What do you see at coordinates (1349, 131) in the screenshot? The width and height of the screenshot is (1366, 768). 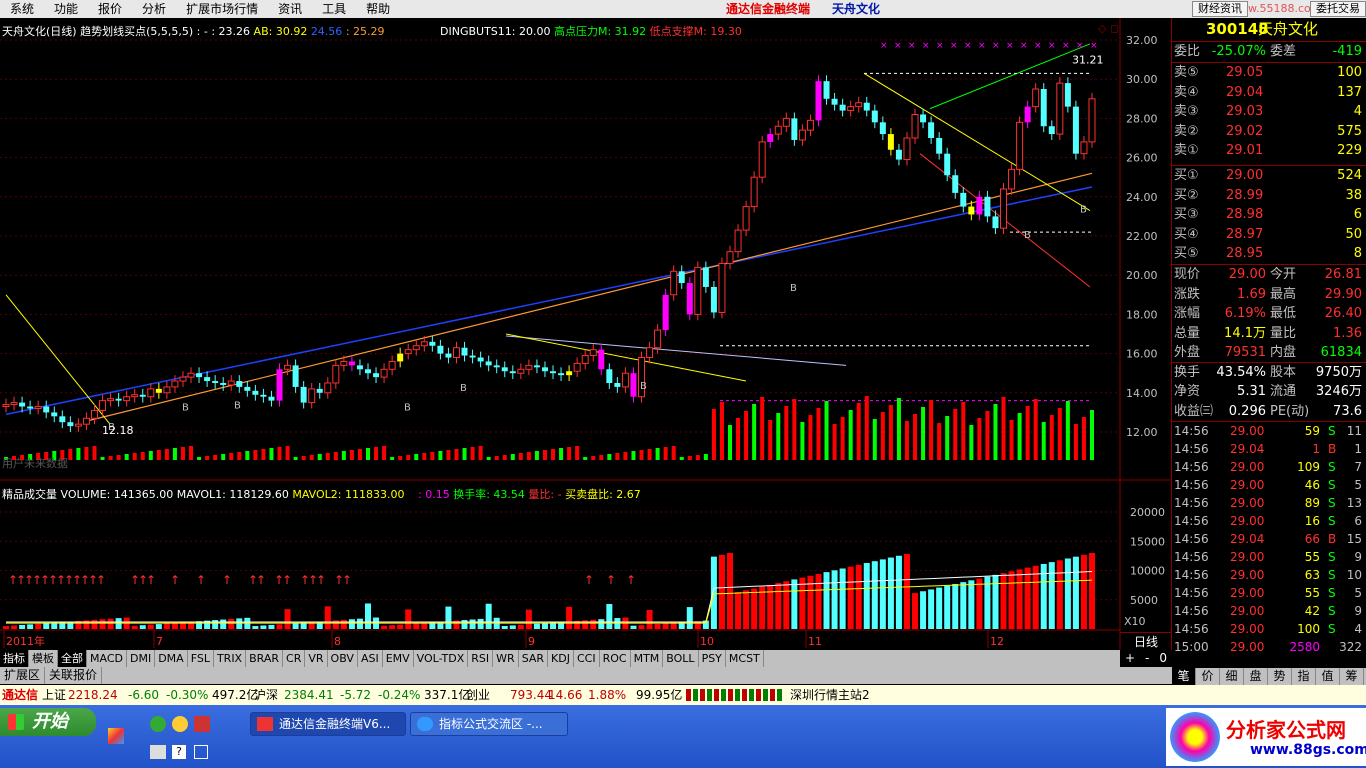 I see `sell-volume: 575` at bounding box center [1349, 131].